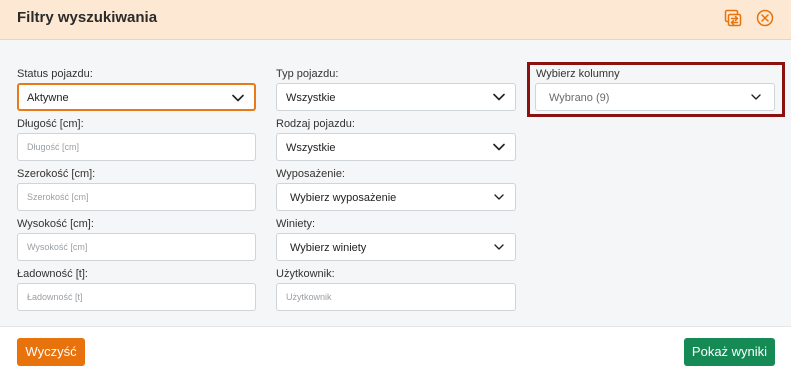 This screenshot has height=372, width=791. What do you see at coordinates (136, 97) in the screenshot?
I see `status-select: Aktywne` at bounding box center [136, 97].